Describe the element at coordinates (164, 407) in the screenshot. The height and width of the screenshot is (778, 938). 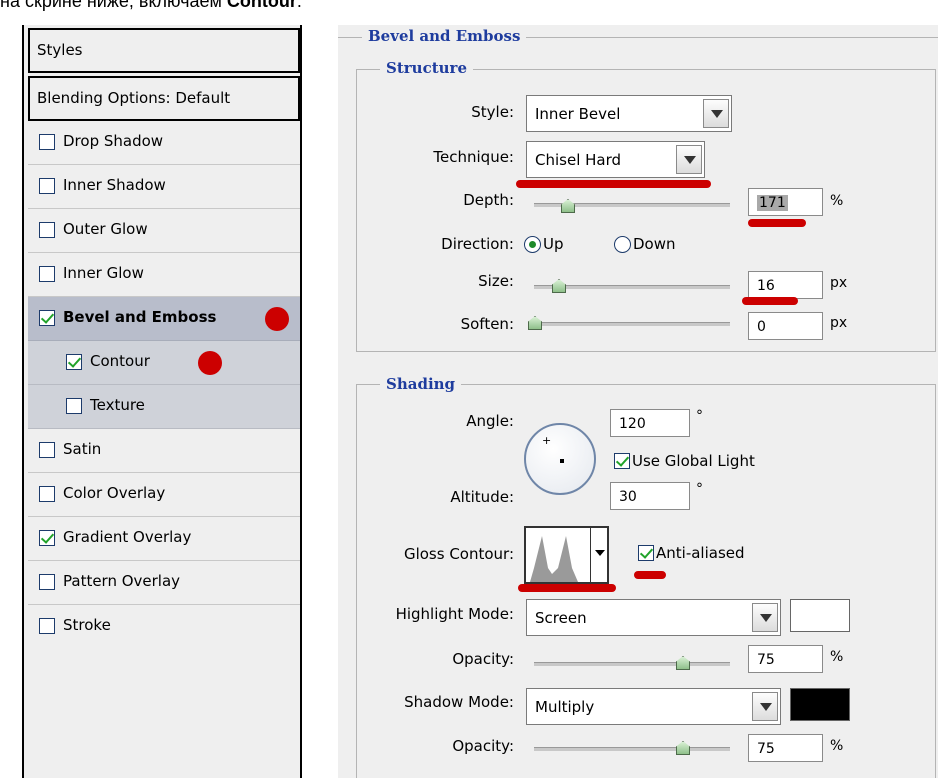
I see `style-item-texture: Texture` at that location.